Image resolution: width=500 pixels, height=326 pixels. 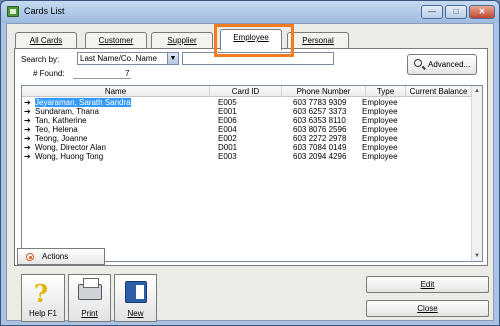 What do you see at coordinates (116, 40) in the screenshot?
I see `tab-customer: Customer` at bounding box center [116, 40].